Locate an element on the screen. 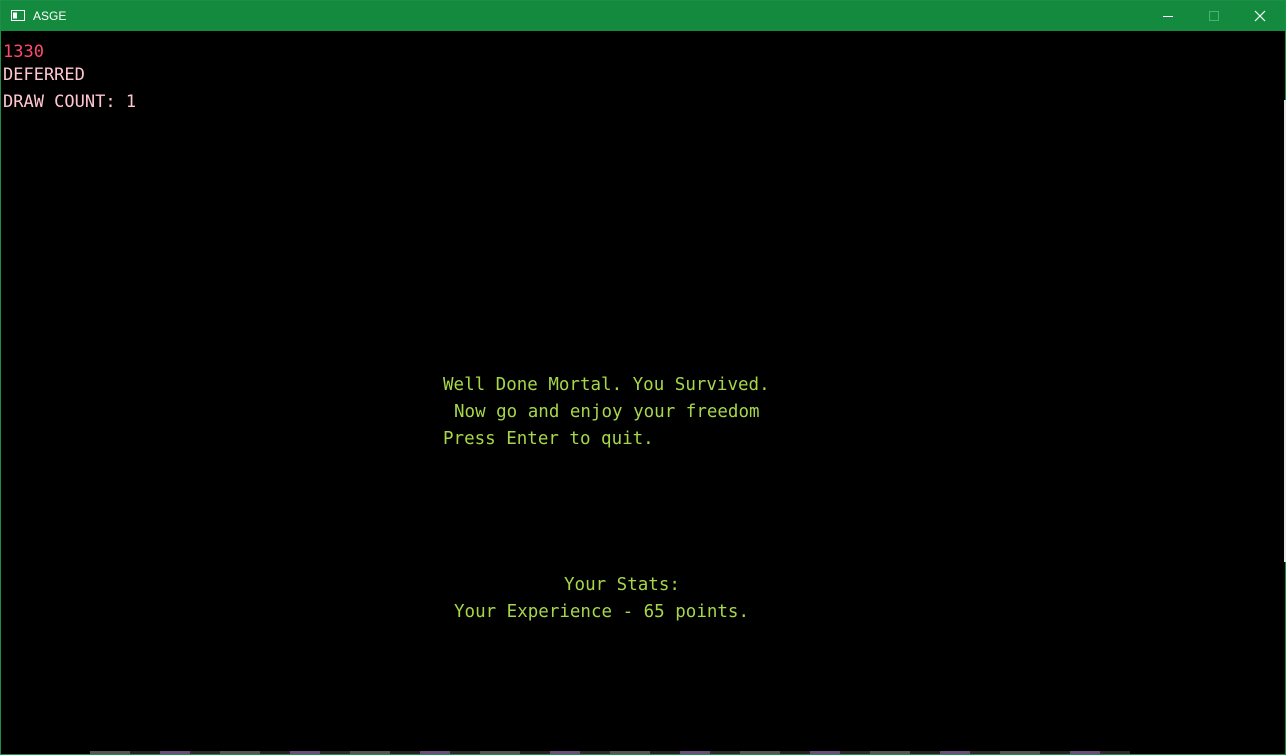 The width and height of the screenshot is (1286, 755). close-button is located at coordinates (1260, 16).